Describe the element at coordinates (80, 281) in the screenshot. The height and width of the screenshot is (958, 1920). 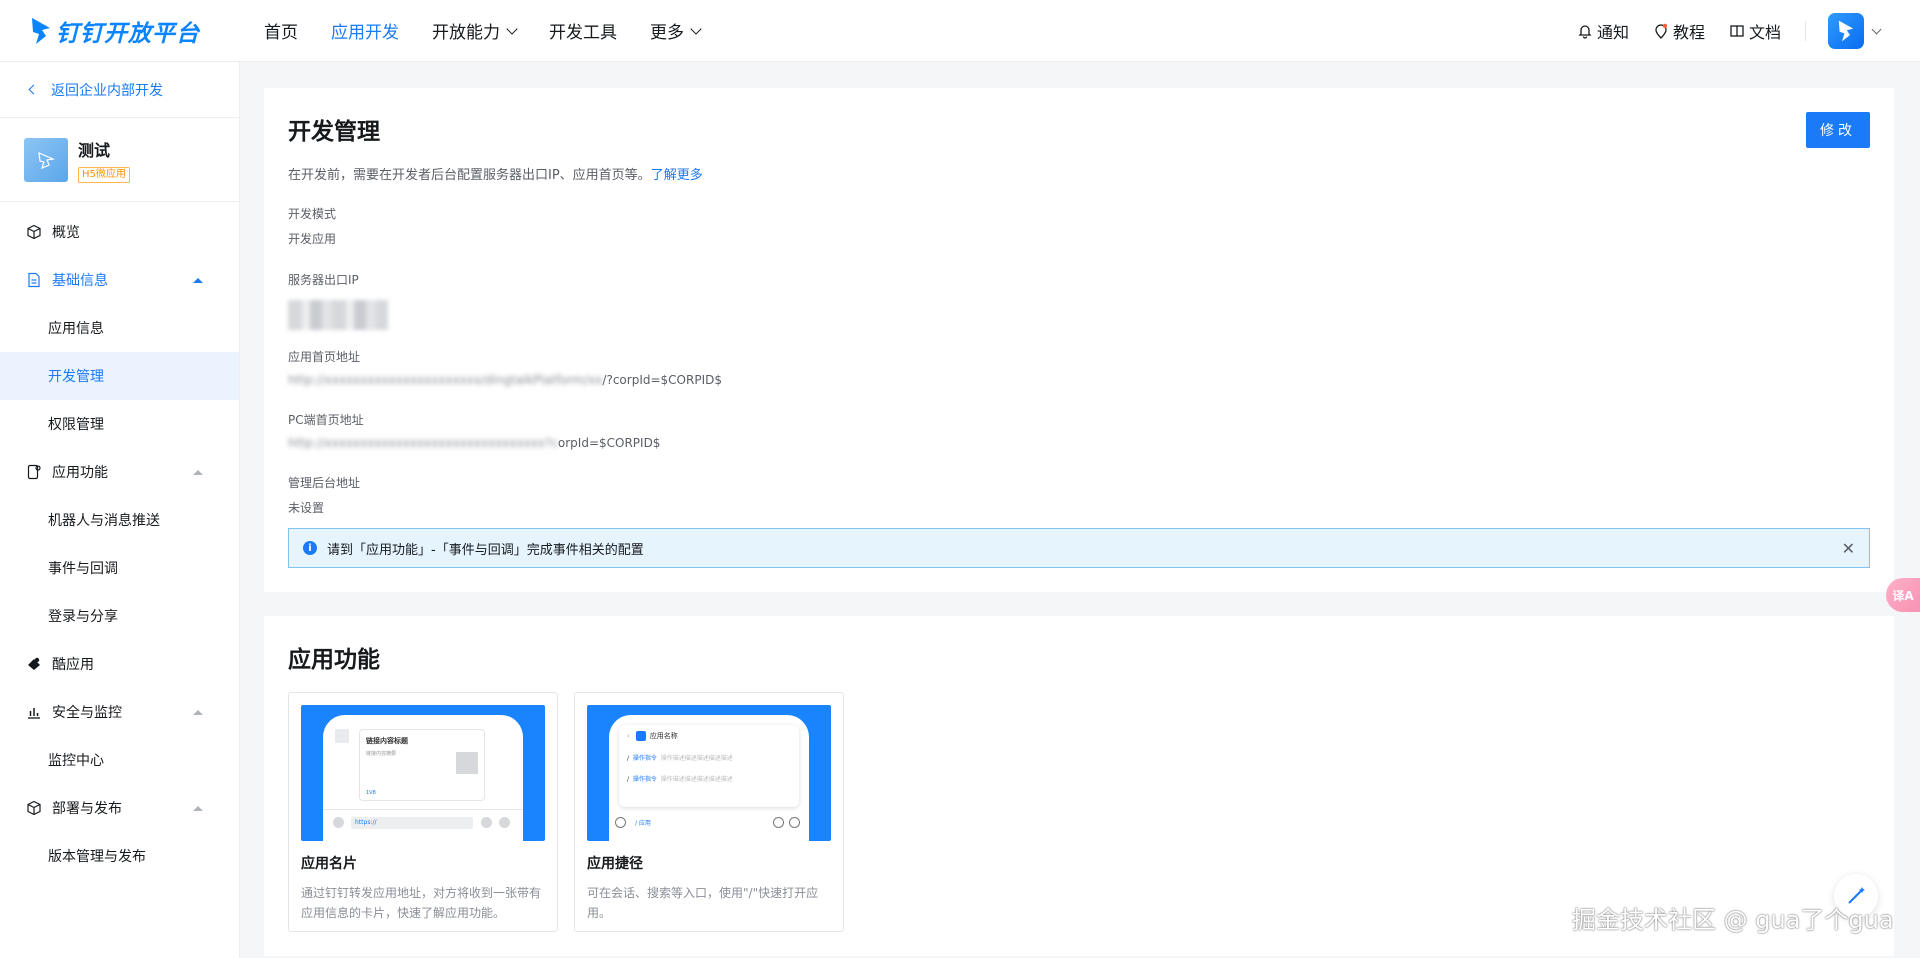
I see `sidebar-item-label: 基础信息` at that location.